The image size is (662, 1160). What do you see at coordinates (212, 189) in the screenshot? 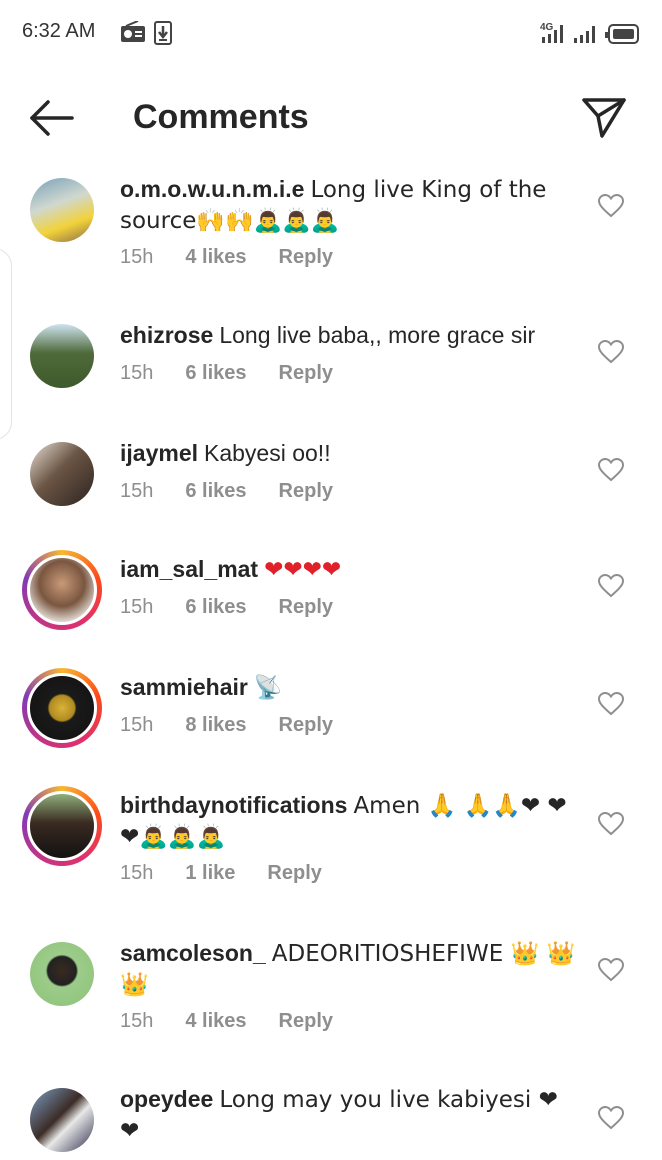
I see `comment-username: o.m.o.w.u.n.m.i.e` at bounding box center [212, 189].